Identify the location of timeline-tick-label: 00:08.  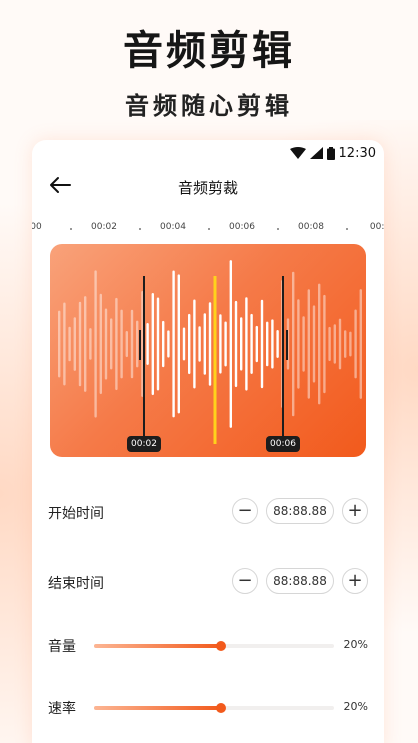
(311, 227).